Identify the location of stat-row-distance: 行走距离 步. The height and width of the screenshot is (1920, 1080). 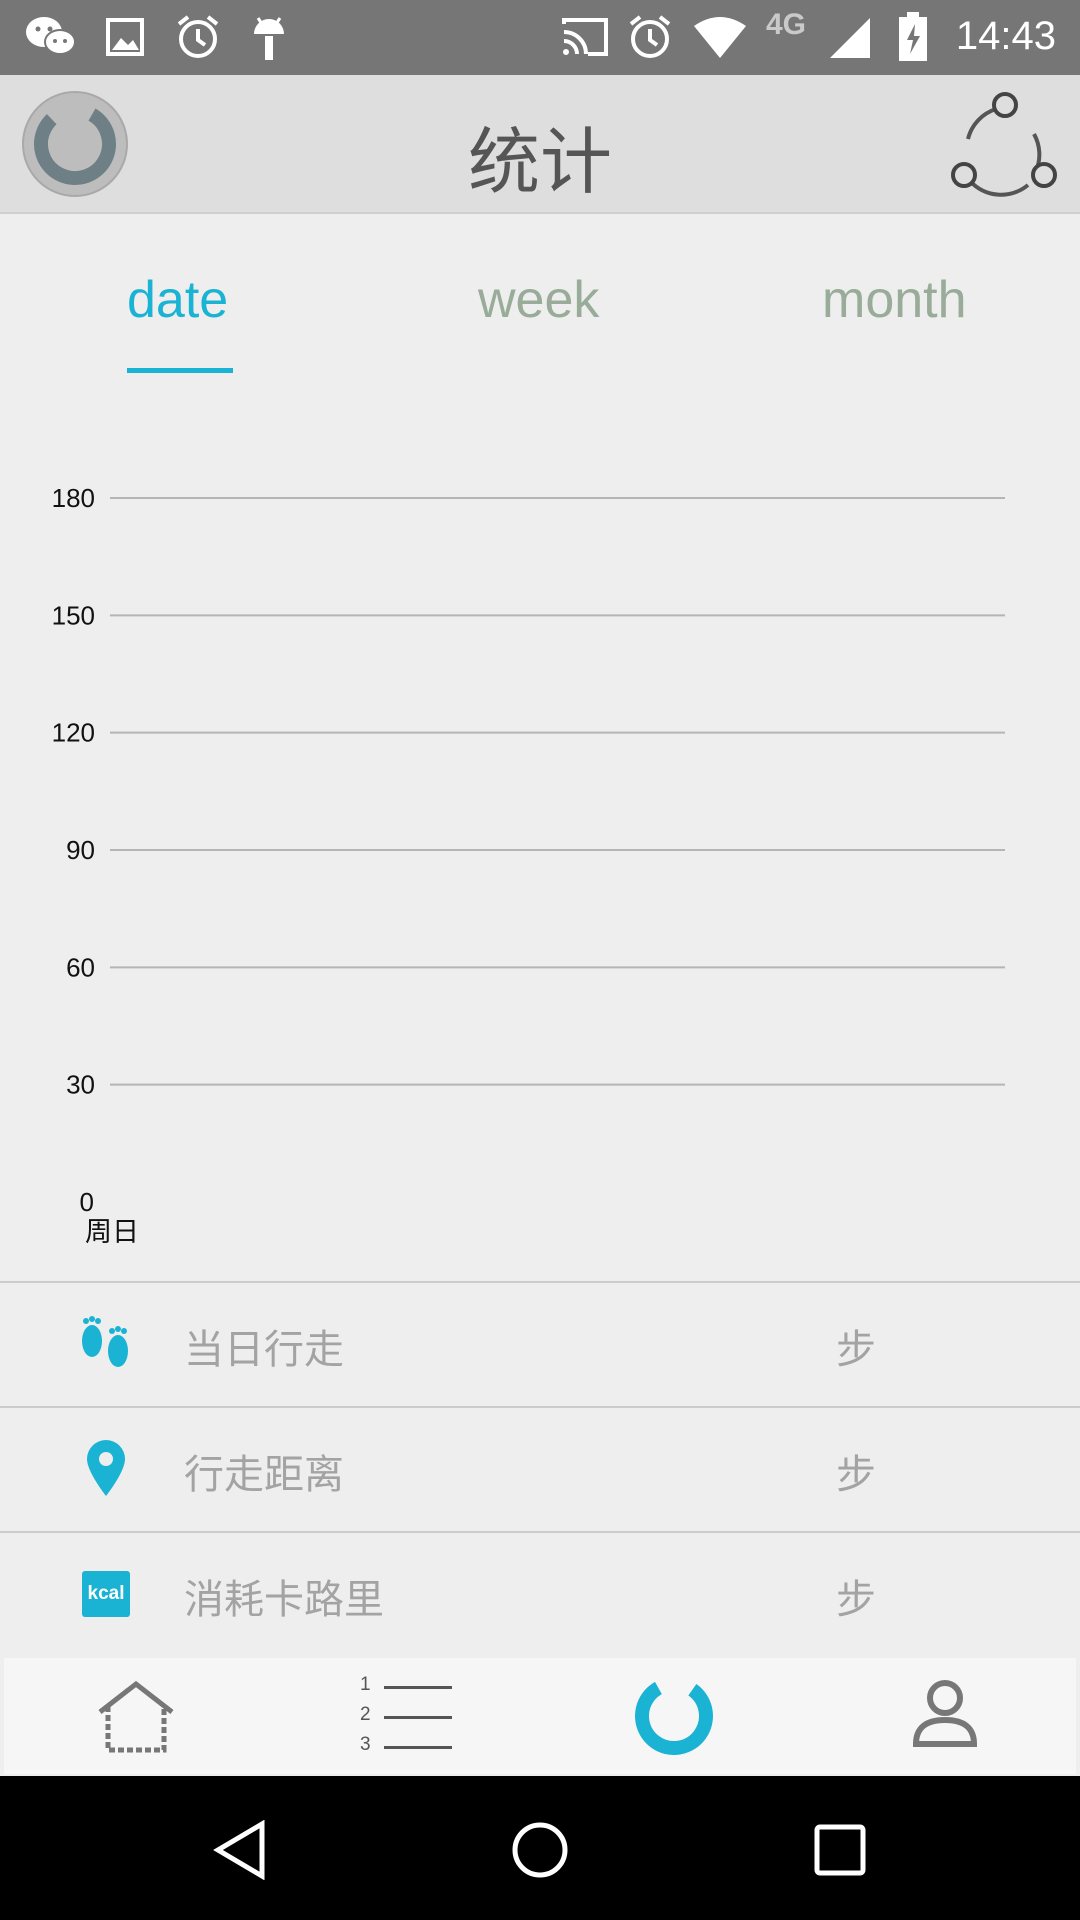
(540, 1469).